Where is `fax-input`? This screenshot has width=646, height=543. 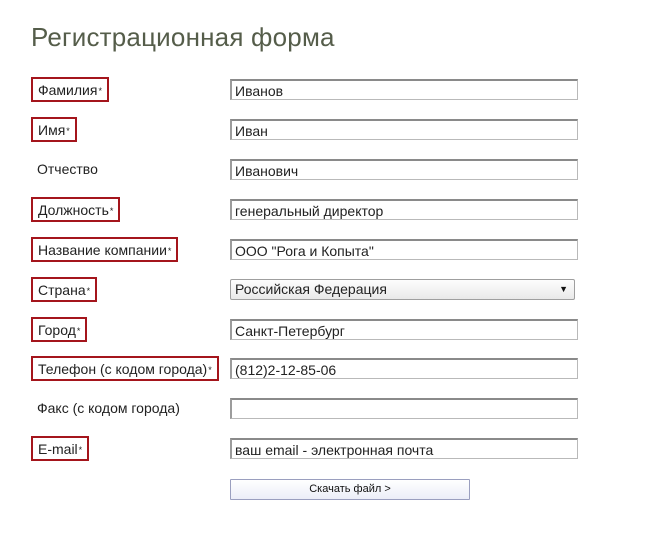 fax-input is located at coordinates (404, 408).